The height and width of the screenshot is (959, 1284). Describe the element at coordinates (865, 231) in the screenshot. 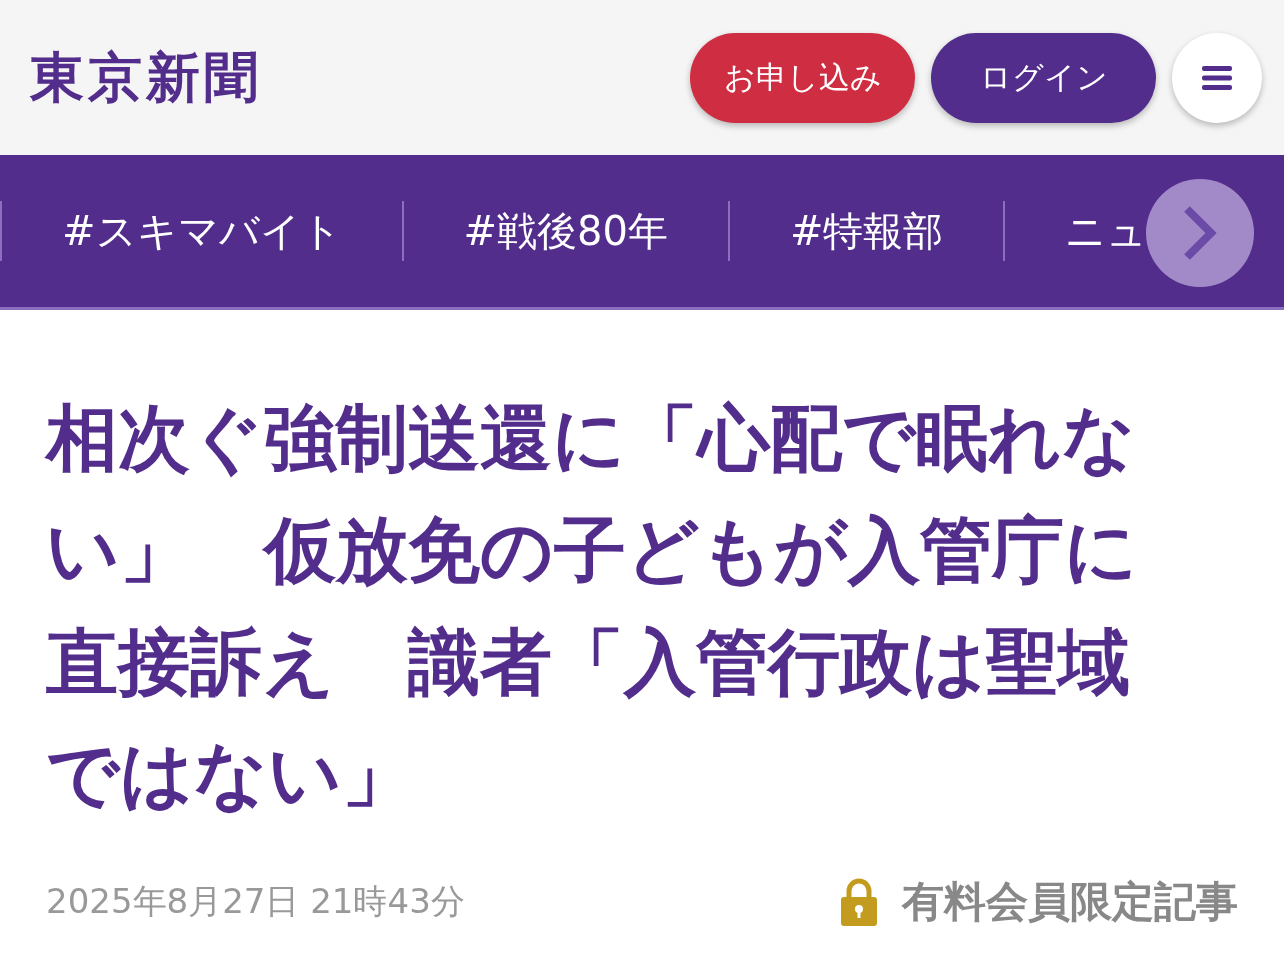

I see `nav-link: #特報部` at that location.